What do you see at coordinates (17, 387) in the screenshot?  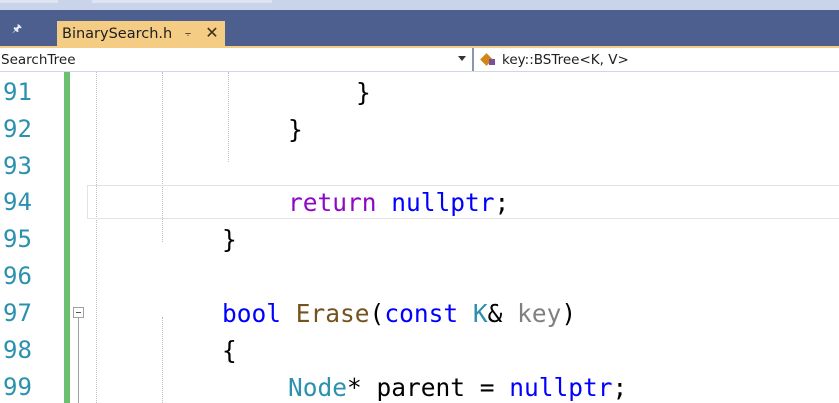 I see `line-number: 99` at bounding box center [17, 387].